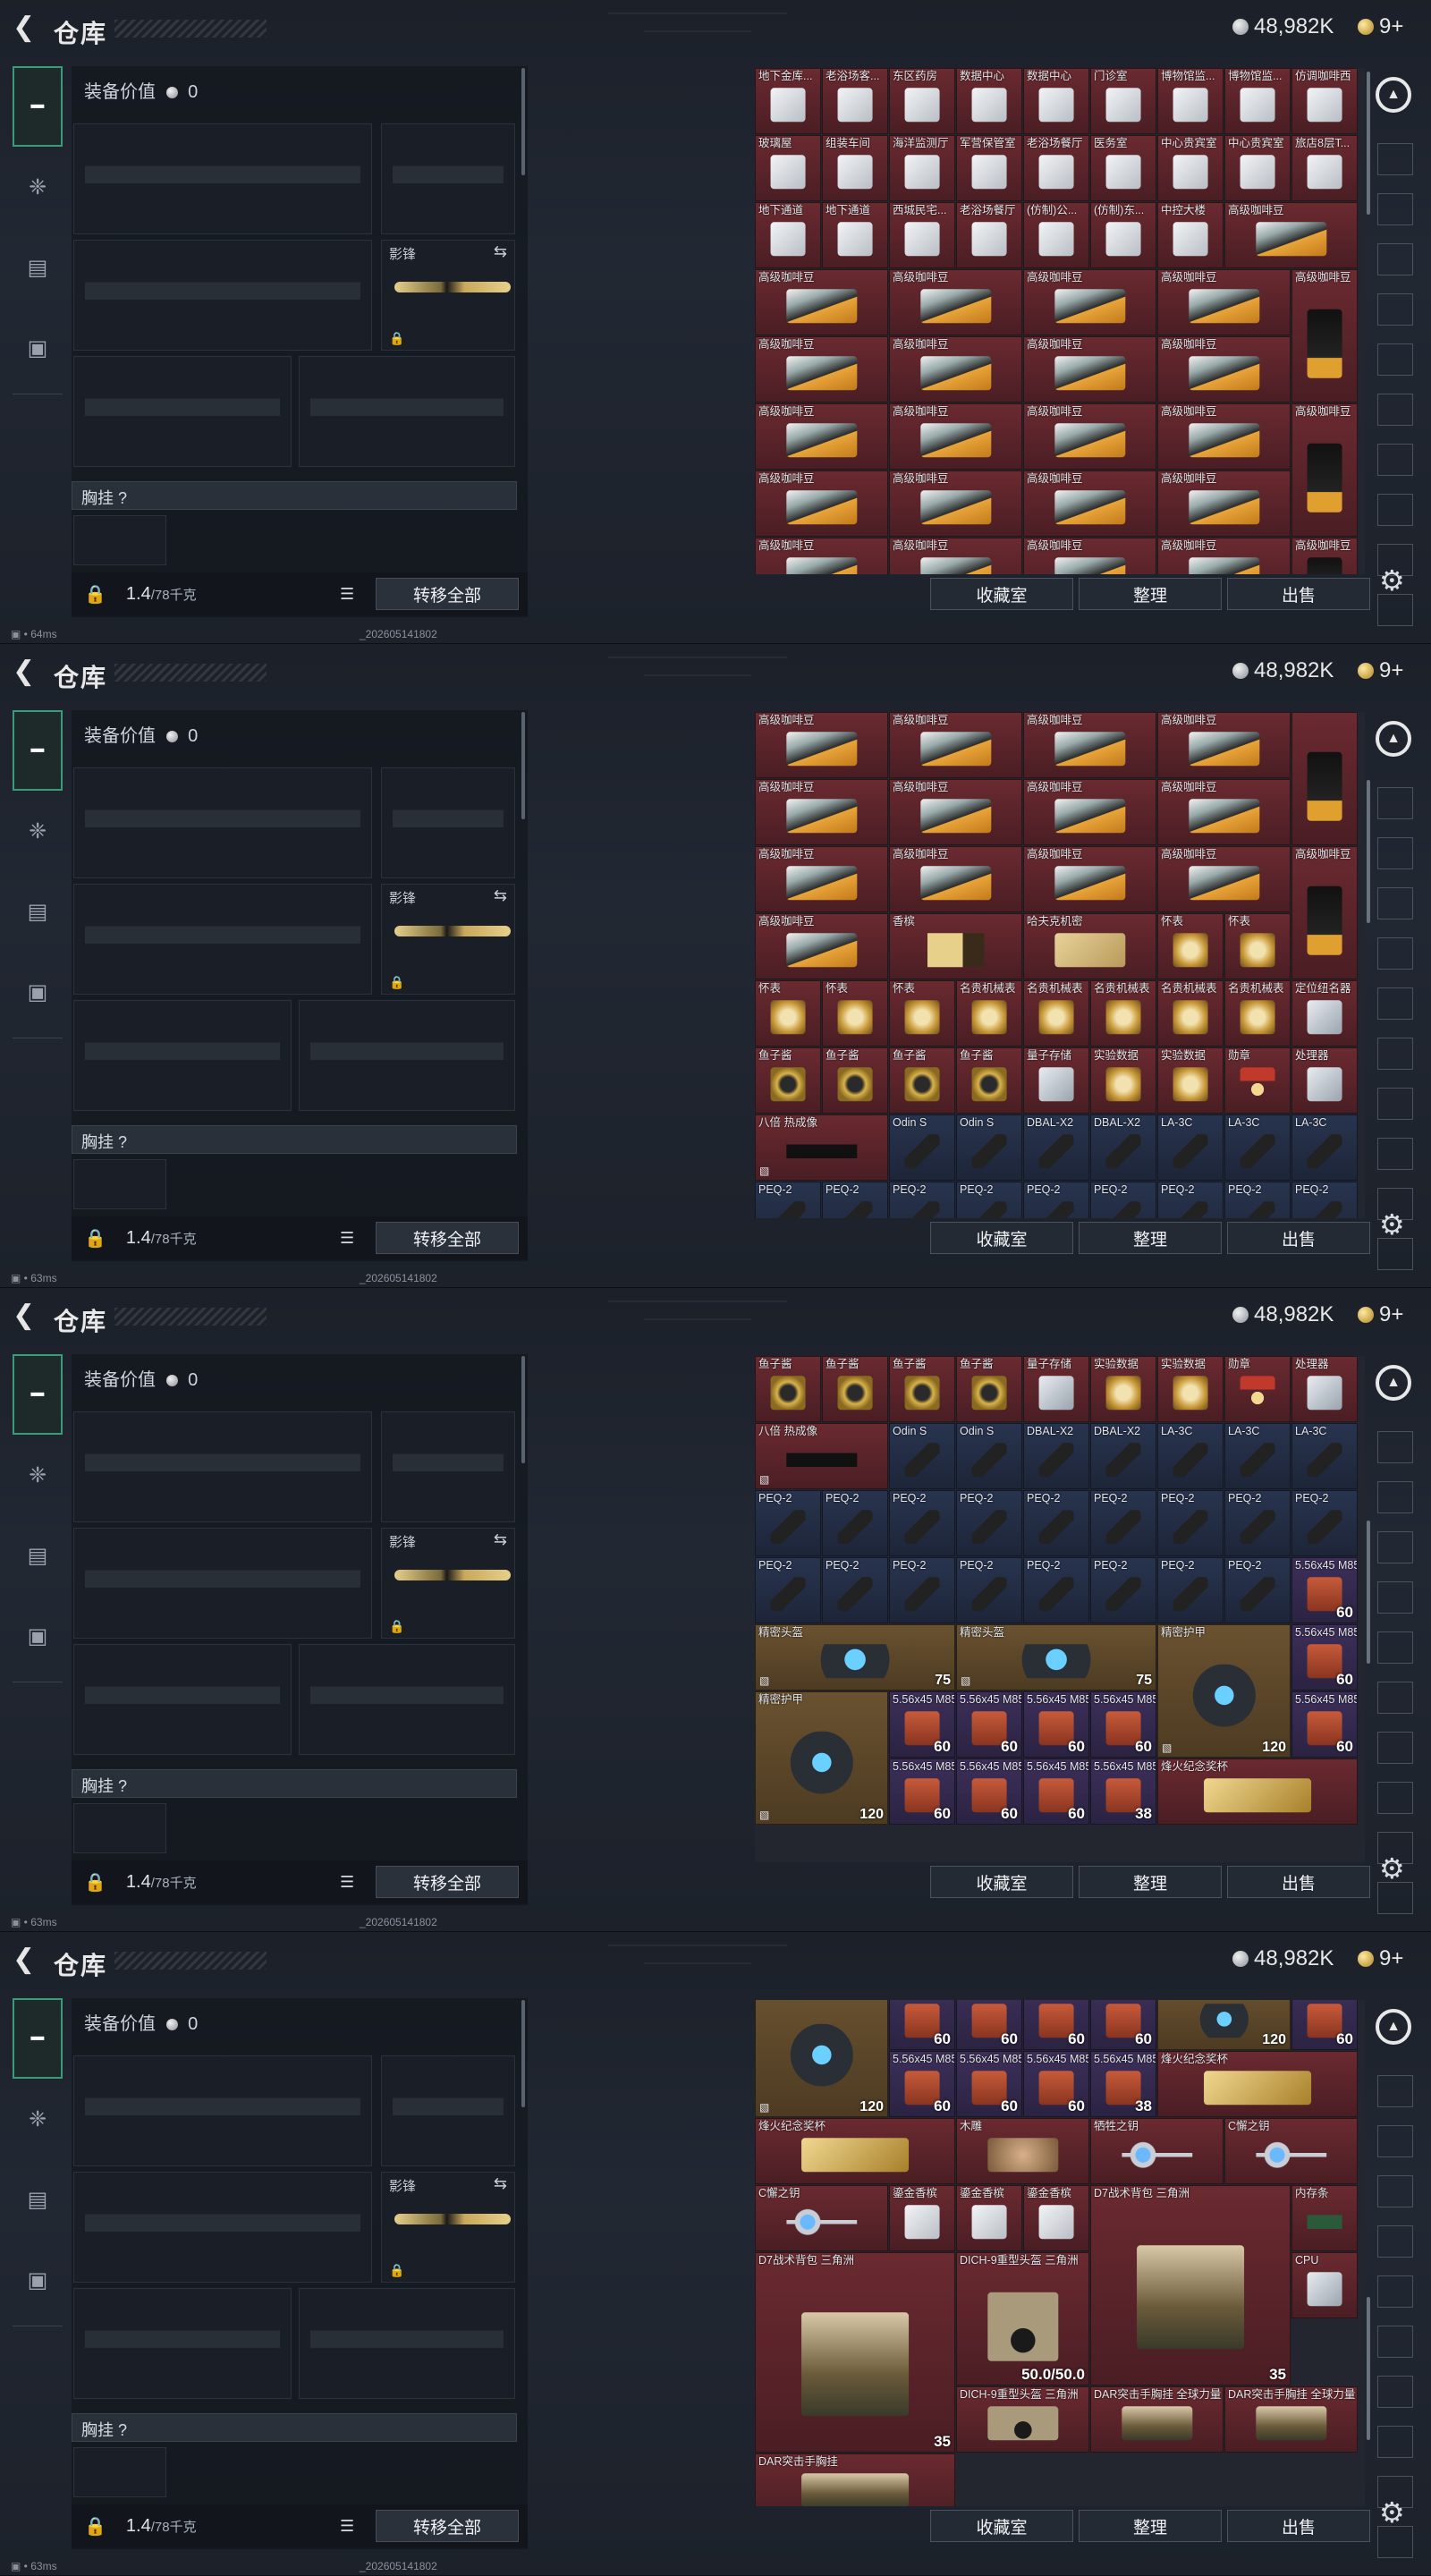 This screenshot has height=2576, width=1431. Describe the element at coordinates (1258, 168) in the screenshot. I see `stash-item: 中心贵宾室` at that location.